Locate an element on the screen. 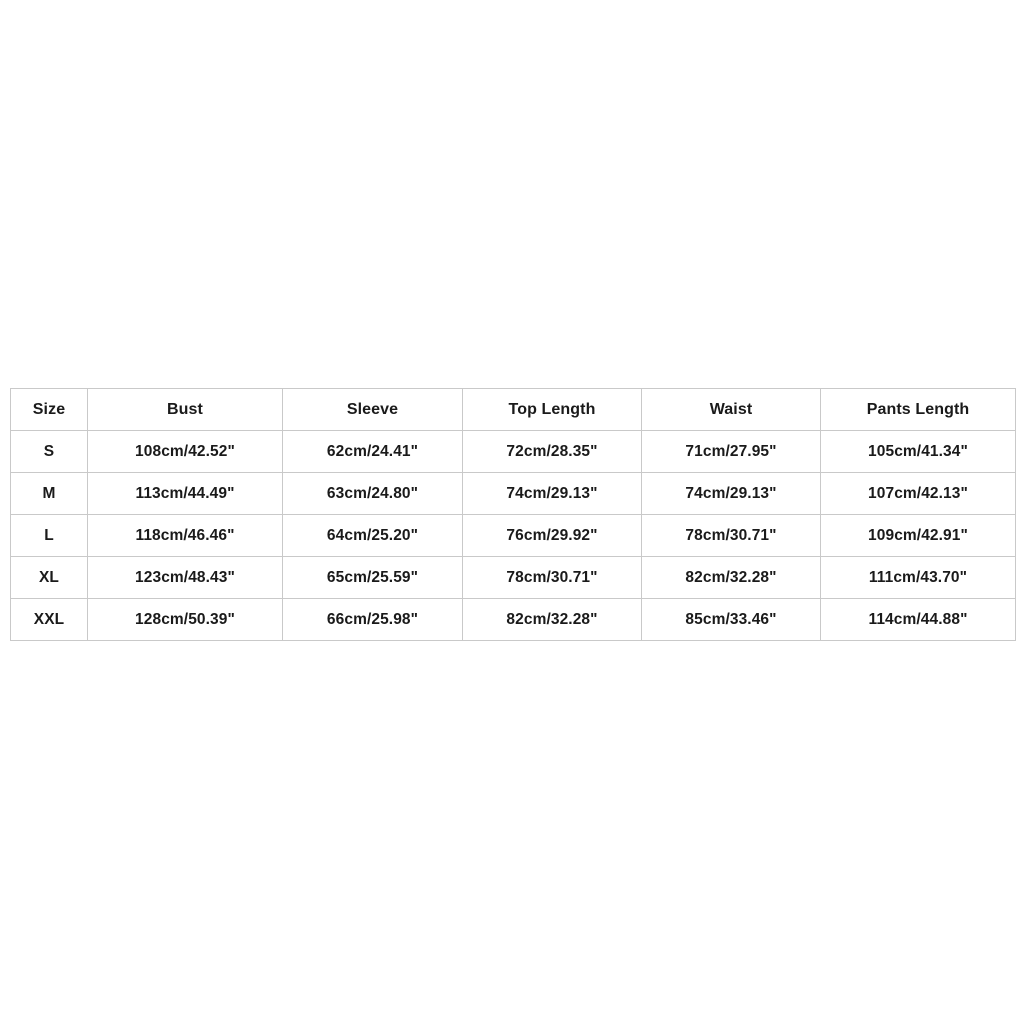  cell-waist: 74cm/29.13" is located at coordinates (731, 493).